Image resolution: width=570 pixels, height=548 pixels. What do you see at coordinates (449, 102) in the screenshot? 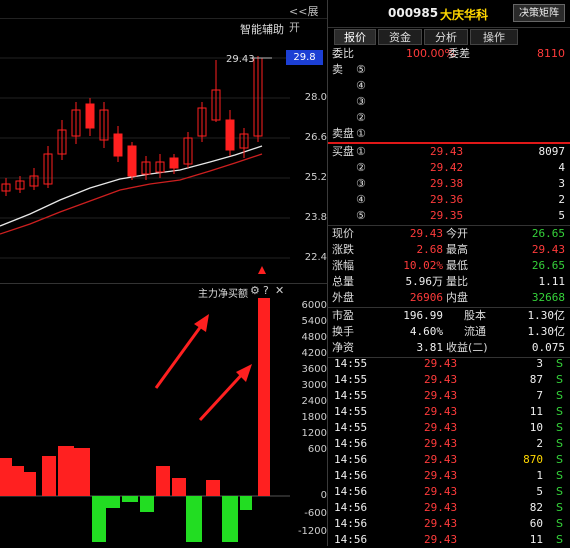
I see `sell-level-3: ③` at bounding box center [449, 102].